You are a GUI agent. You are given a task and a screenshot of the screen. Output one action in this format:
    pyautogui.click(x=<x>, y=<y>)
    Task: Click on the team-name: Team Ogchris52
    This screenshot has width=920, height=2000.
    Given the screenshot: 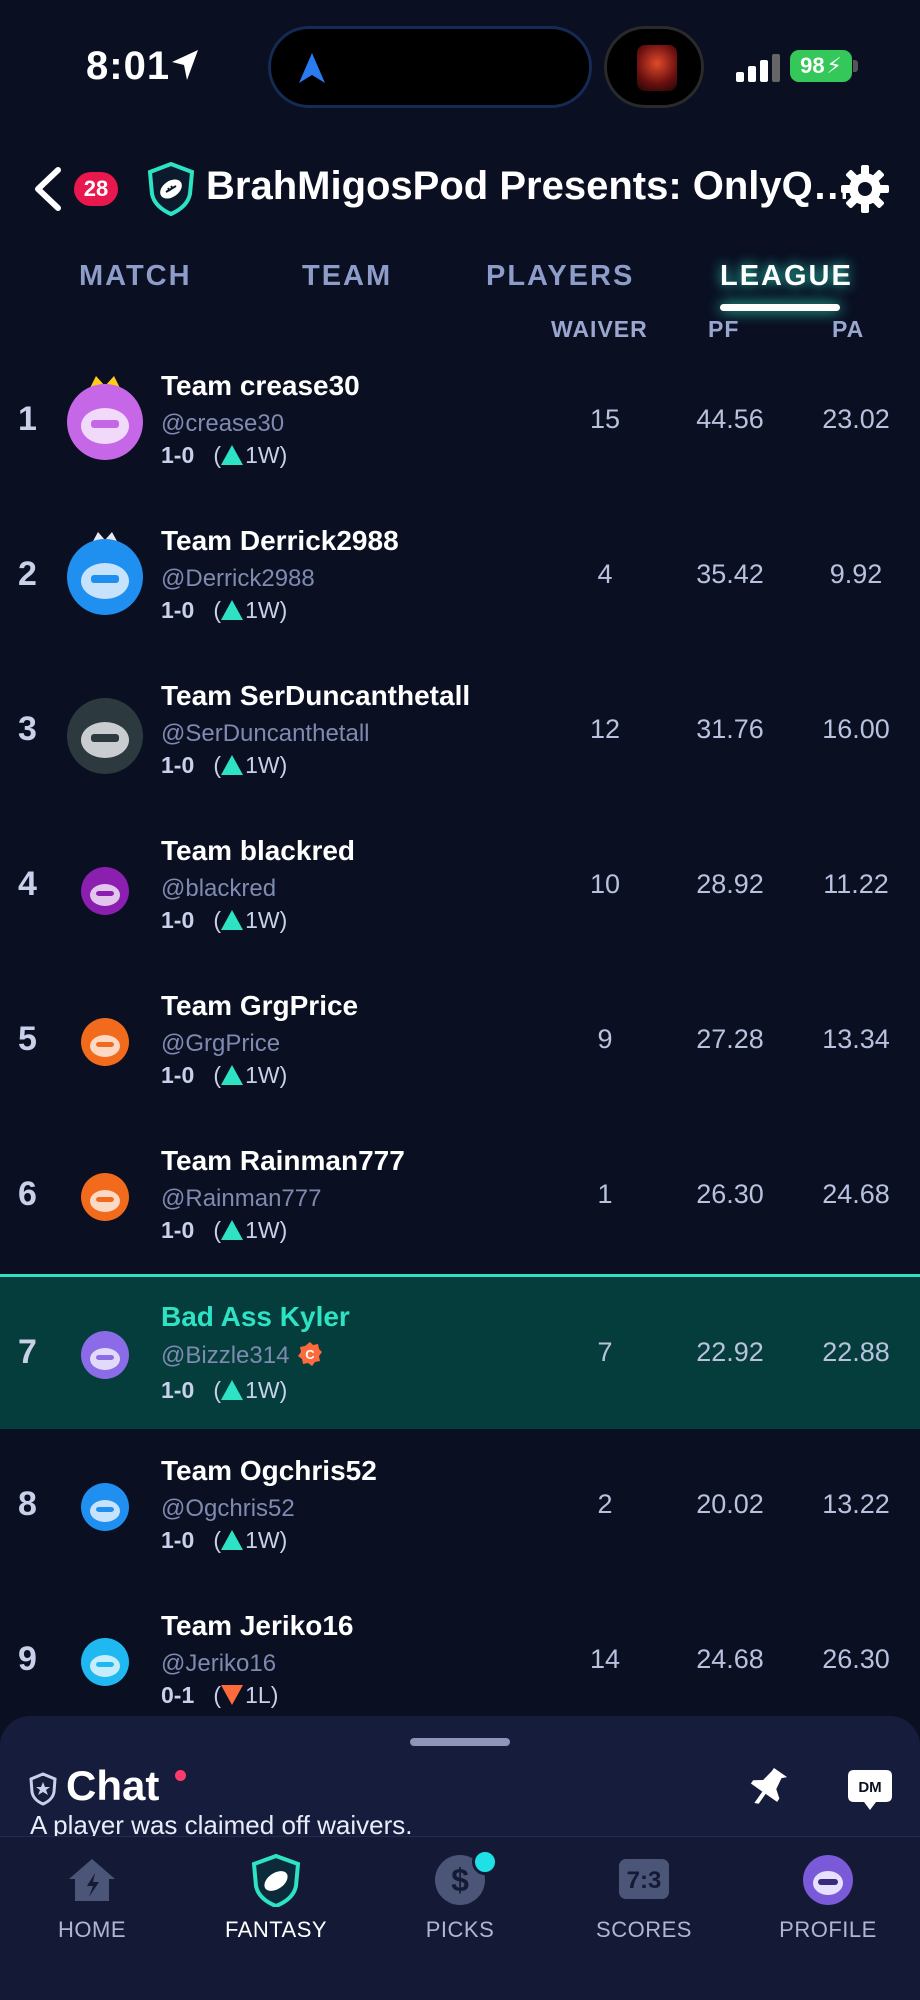 What is the action you would take?
    pyautogui.click(x=269, y=1470)
    